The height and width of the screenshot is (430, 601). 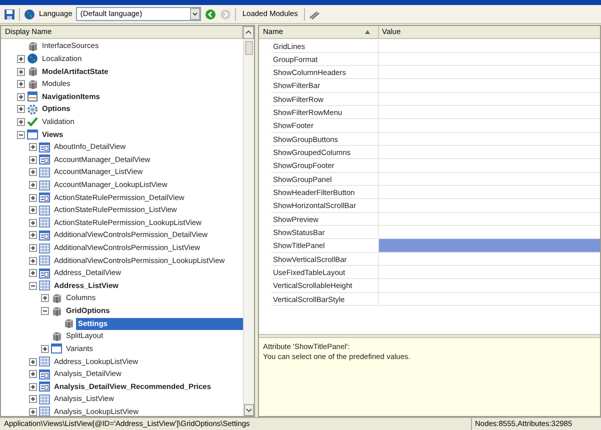 What do you see at coordinates (195, 14) in the screenshot?
I see `chevron-down-icon` at bounding box center [195, 14].